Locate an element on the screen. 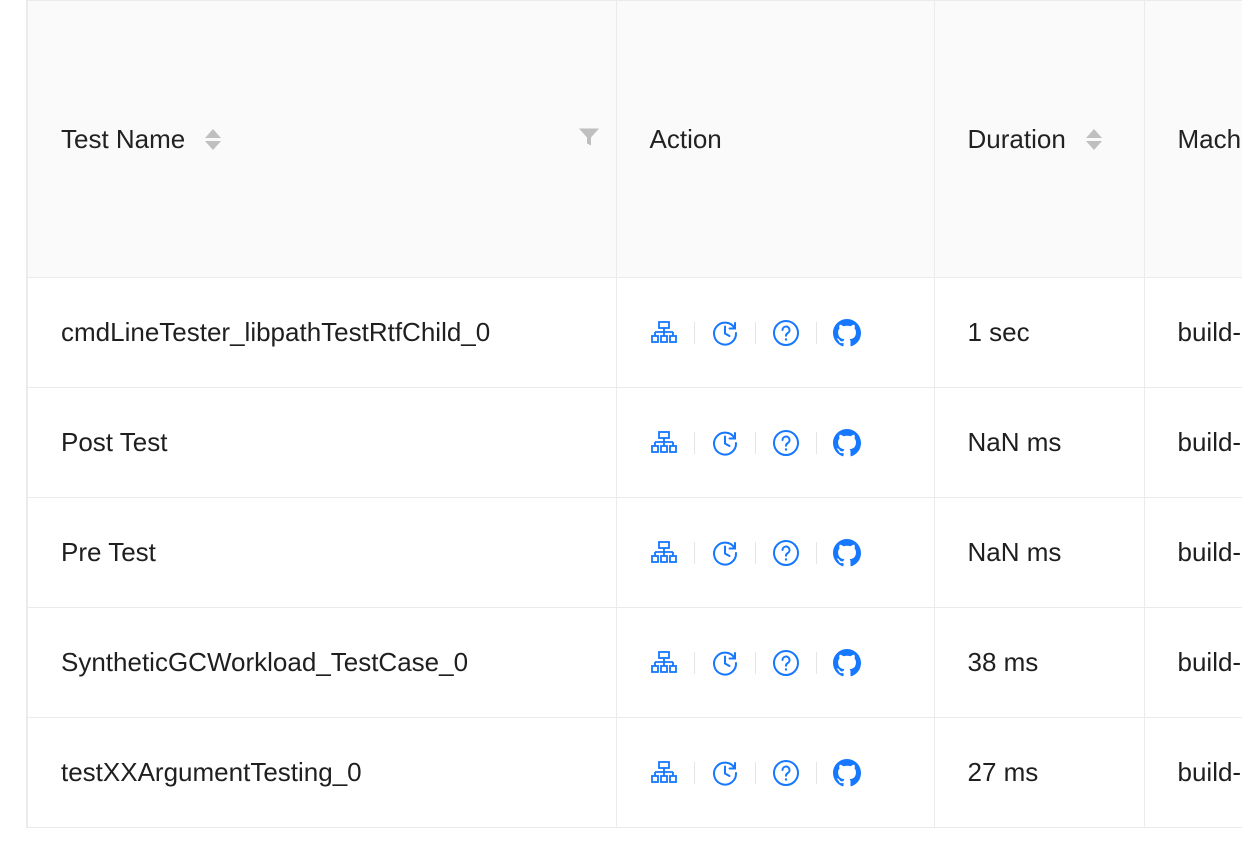  column-header-duration-label: Duration is located at coordinates (1016, 138).